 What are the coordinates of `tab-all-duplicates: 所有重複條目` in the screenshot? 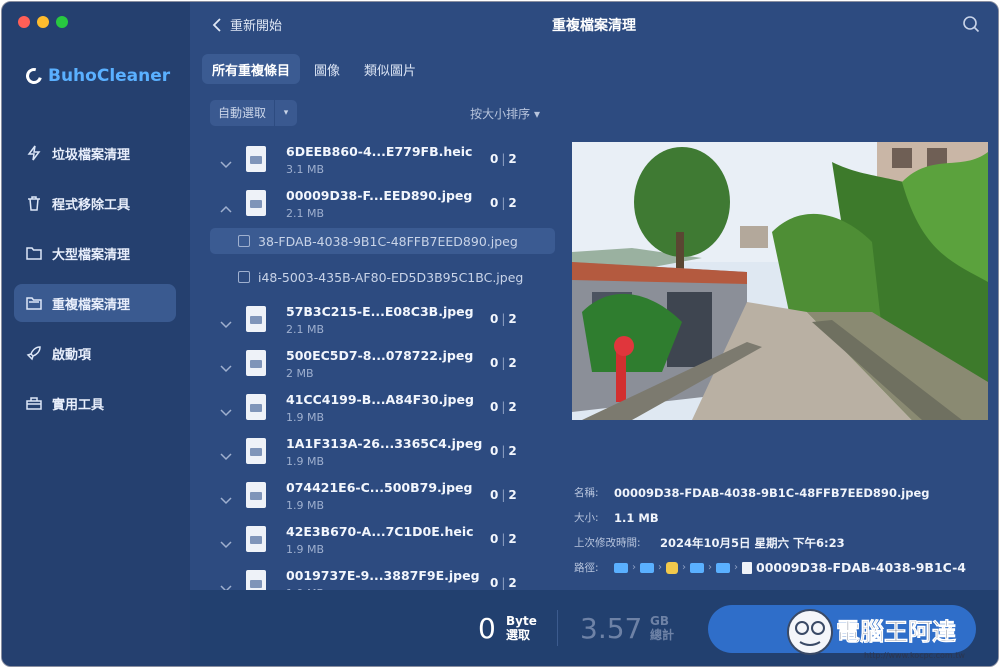 It's located at (251, 69).